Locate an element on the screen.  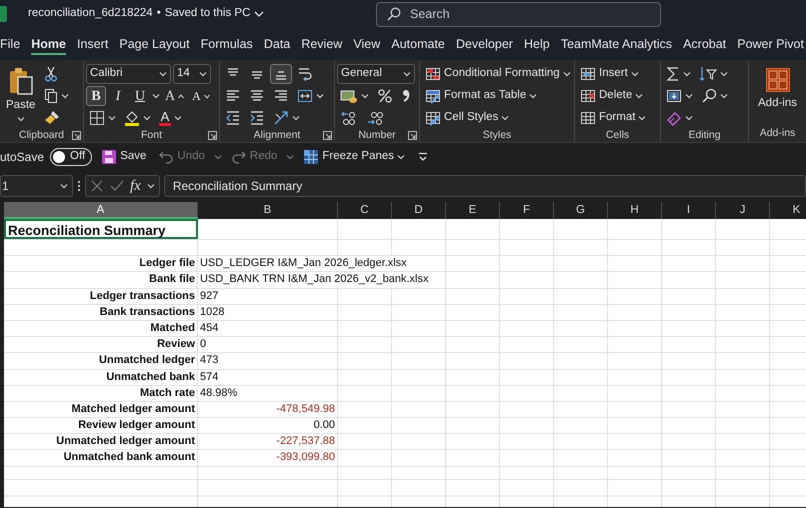
freeze-panes-button: Freeze Panes is located at coordinates (354, 157).